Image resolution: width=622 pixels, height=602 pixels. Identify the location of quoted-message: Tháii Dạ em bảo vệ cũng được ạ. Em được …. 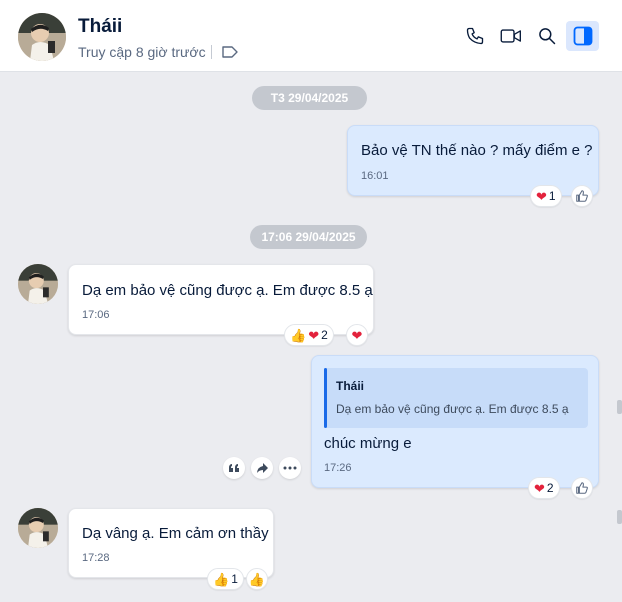
(456, 398).